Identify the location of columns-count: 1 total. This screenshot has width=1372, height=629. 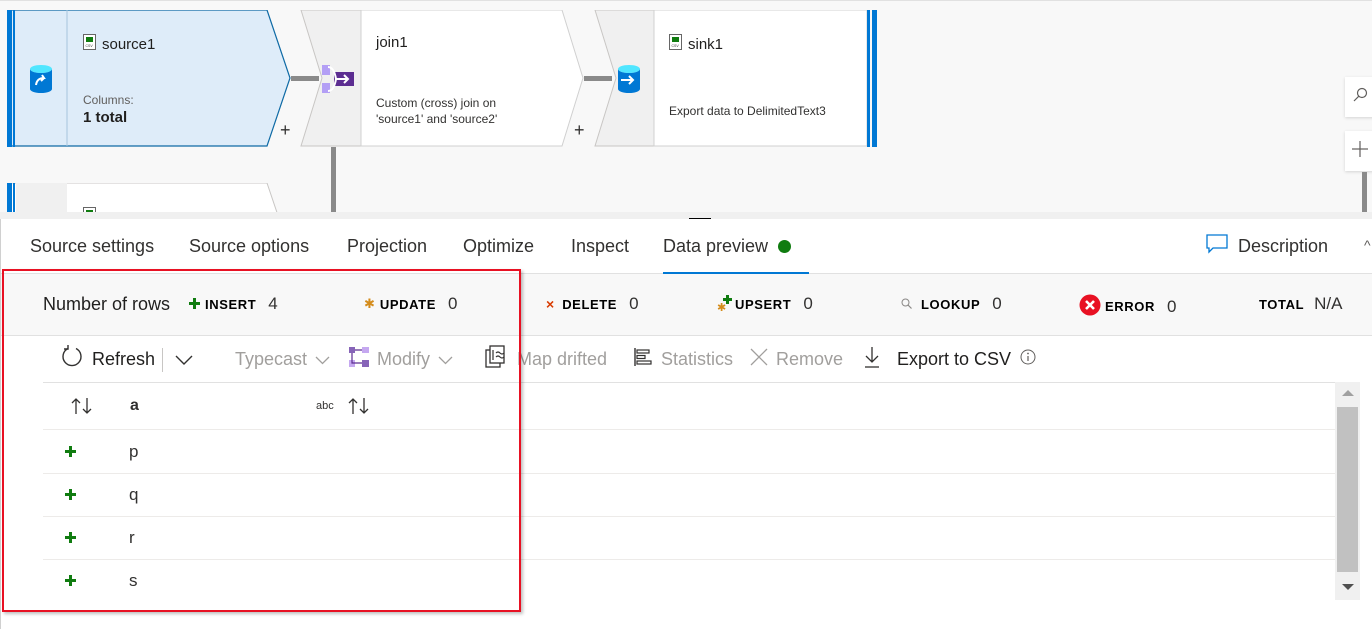
(105, 117).